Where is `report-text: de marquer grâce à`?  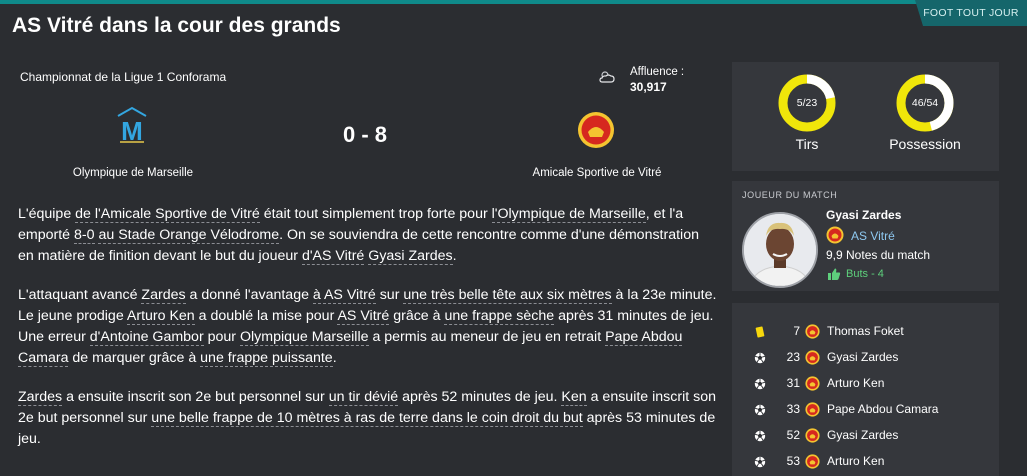 report-text: de marquer grâce à is located at coordinates (134, 358).